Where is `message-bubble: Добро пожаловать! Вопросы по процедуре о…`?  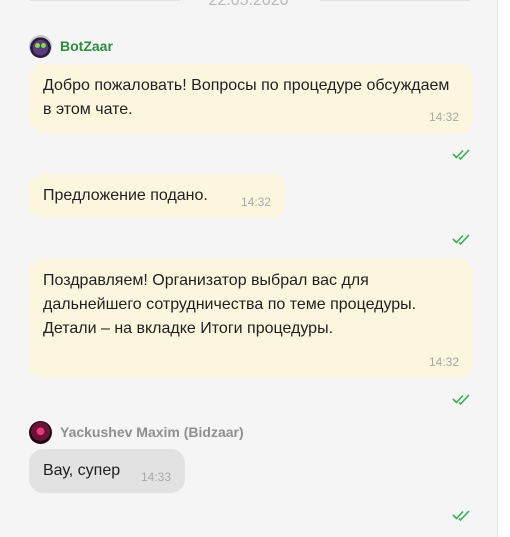
message-bubble: Добро пожаловать! Вопросы по процедуре о… is located at coordinates (251, 98).